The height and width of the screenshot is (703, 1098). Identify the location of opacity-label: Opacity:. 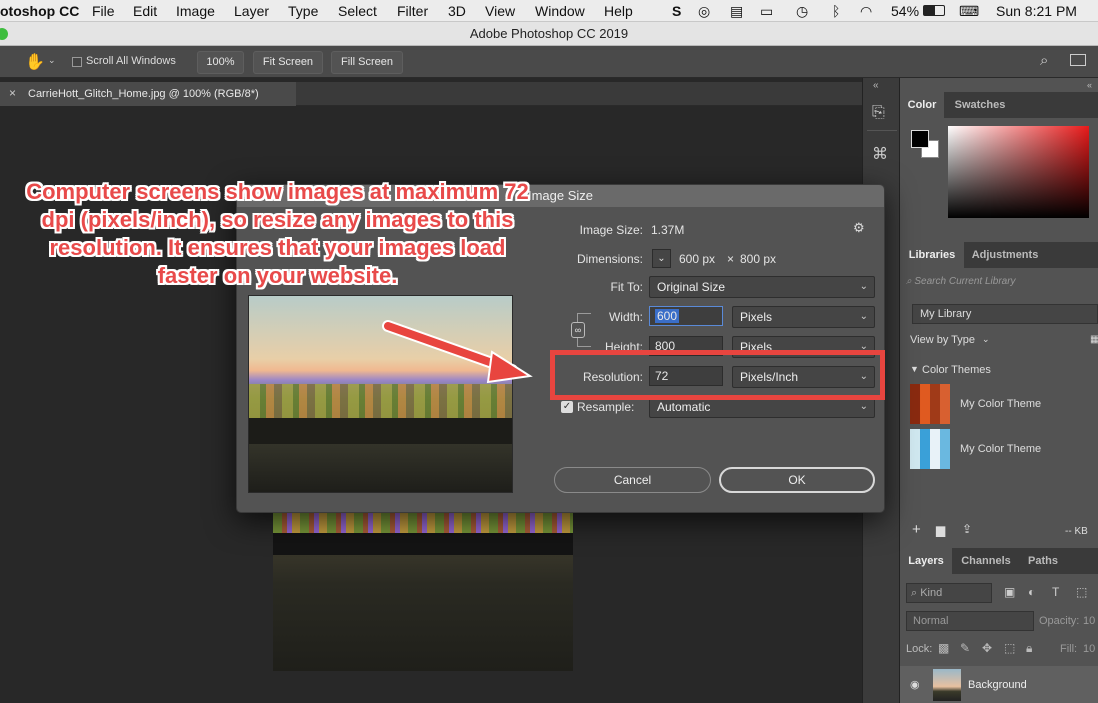
(1059, 621).